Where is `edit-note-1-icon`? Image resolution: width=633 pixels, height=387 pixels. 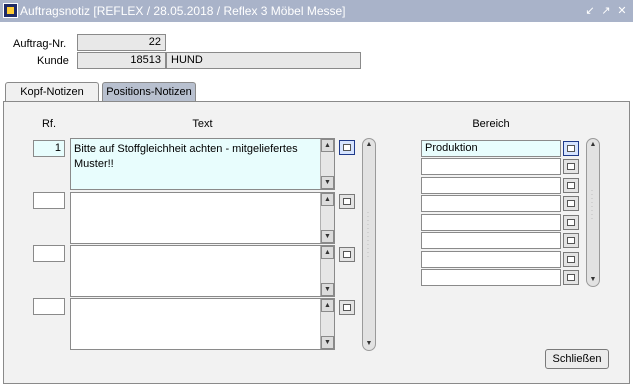
edit-note-1-icon is located at coordinates (347, 147).